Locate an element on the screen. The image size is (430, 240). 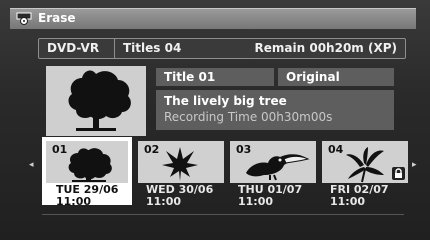
preview-title: Title 01 is located at coordinates (215, 77).